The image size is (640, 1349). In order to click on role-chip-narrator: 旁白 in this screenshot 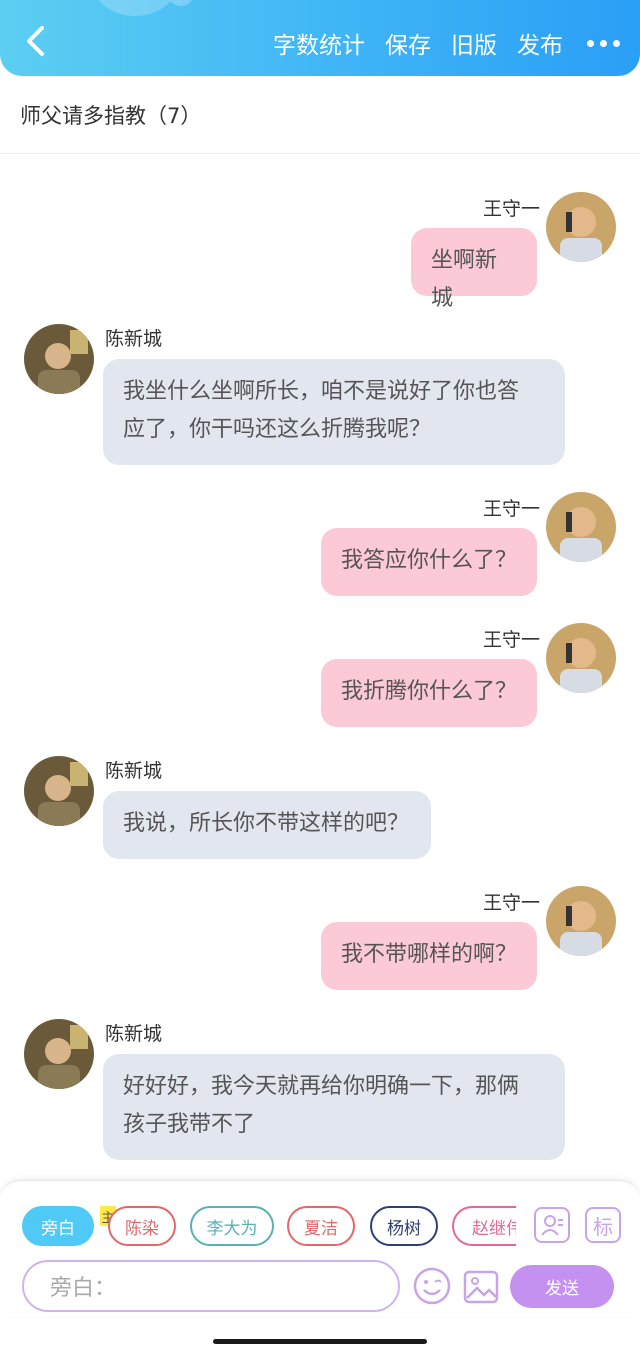, I will do `click(58, 1226)`.